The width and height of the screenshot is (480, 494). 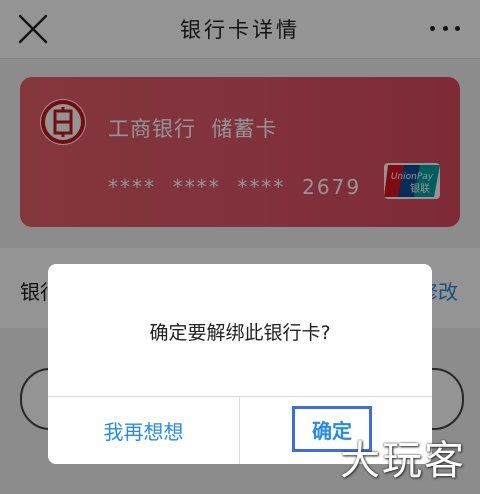 What do you see at coordinates (143, 430) in the screenshot?
I see `cancel-button: 我再想想` at bounding box center [143, 430].